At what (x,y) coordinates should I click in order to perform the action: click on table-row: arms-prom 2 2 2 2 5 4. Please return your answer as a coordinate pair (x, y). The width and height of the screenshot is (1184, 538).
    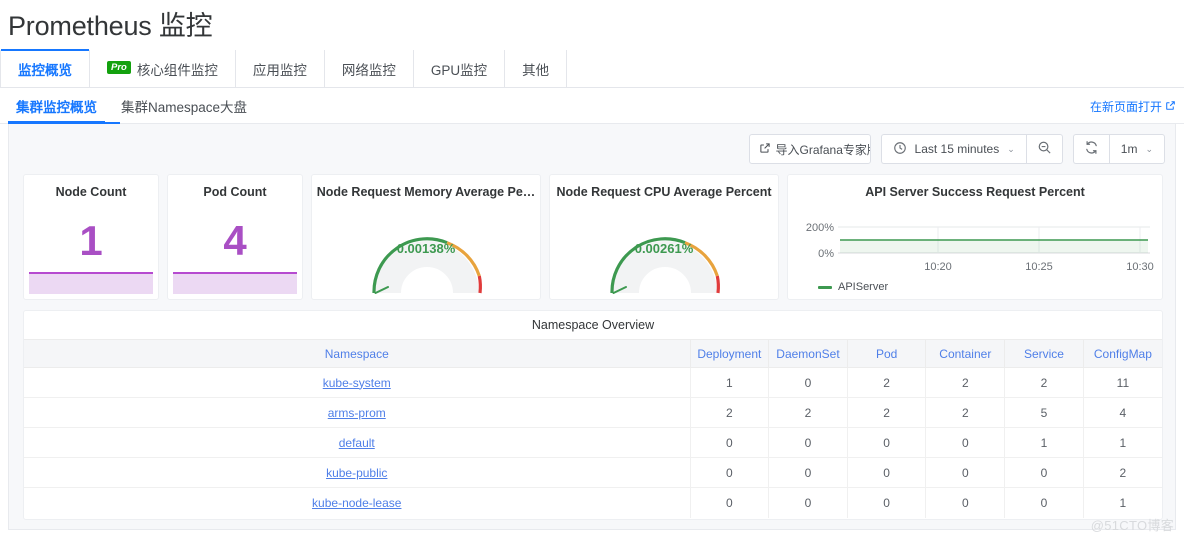
    Looking at the image, I should click on (593, 412).